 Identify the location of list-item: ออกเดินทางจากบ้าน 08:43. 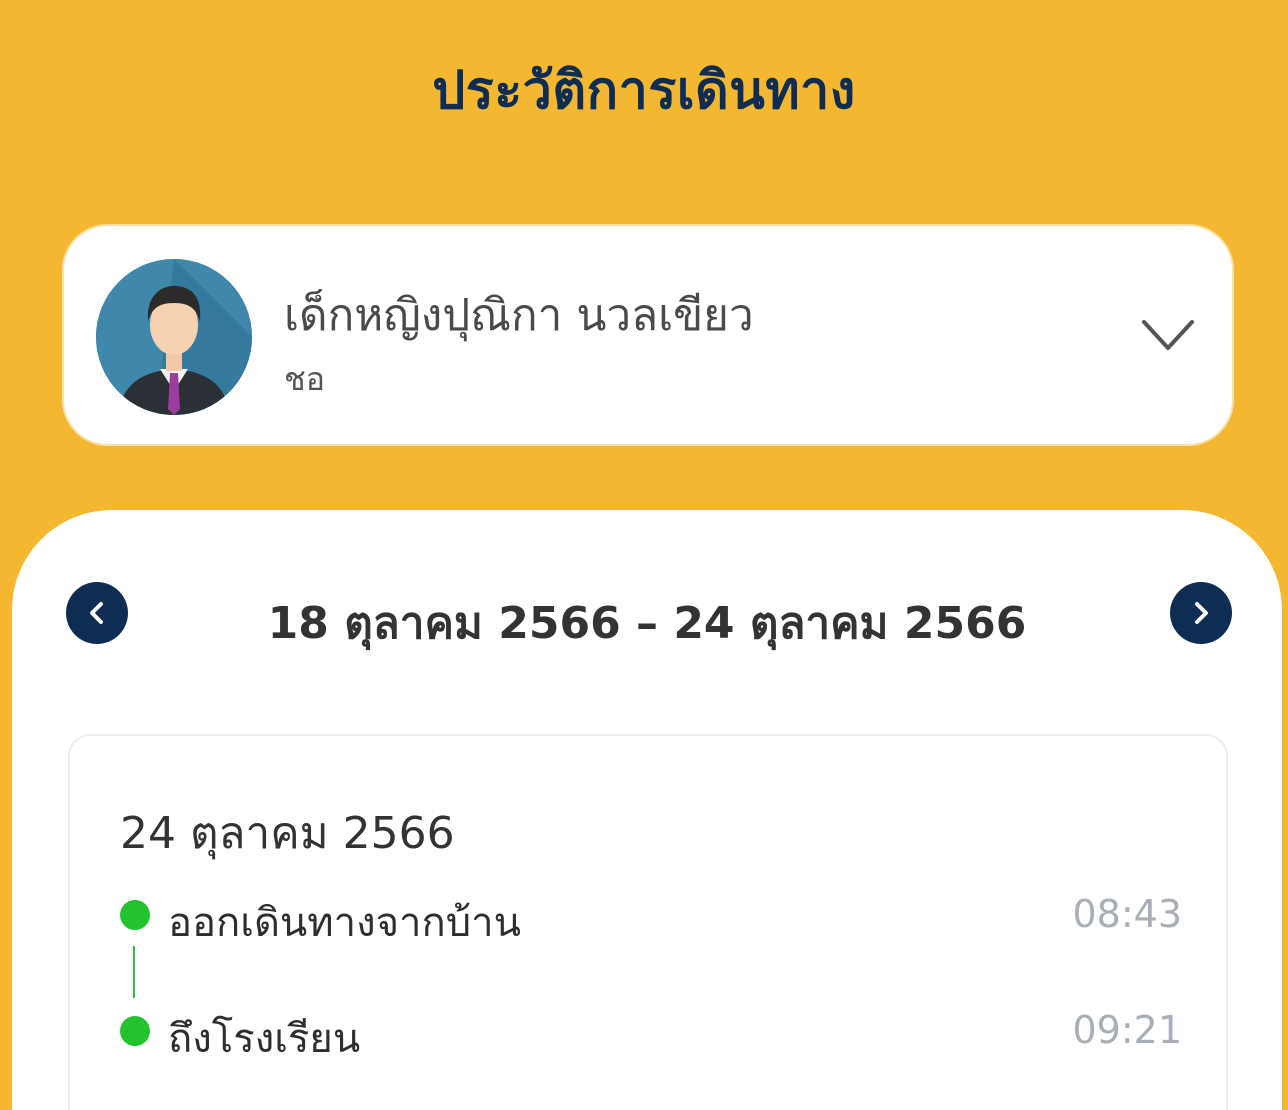
(651, 918).